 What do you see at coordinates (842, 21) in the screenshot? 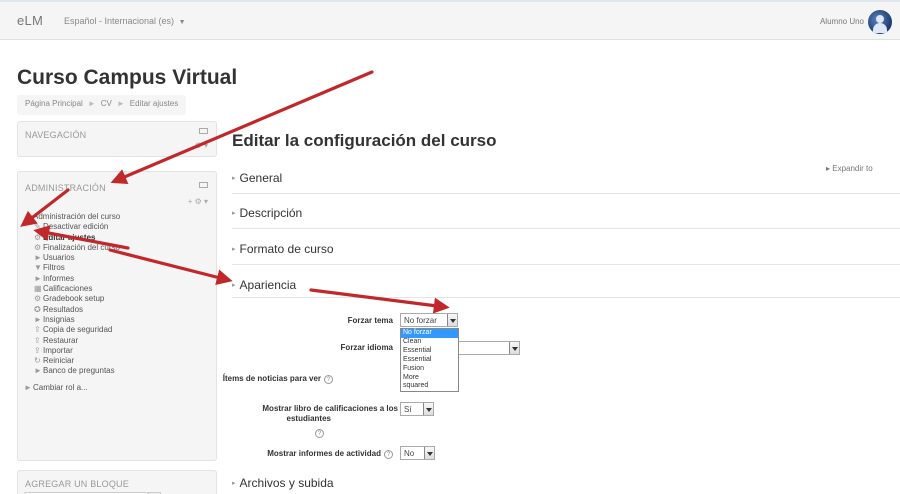
I see `user-name: Alumno Uno` at bounding box center [842, 21].